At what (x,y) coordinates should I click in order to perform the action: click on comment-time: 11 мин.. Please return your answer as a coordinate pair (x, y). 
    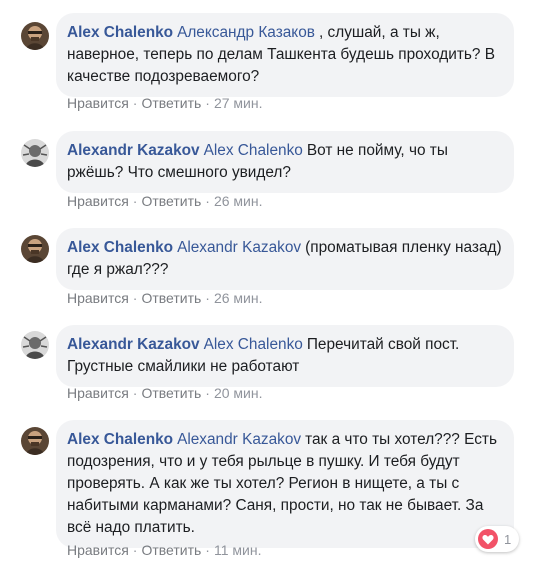
    Looking at the image, I should click on (238, 550).